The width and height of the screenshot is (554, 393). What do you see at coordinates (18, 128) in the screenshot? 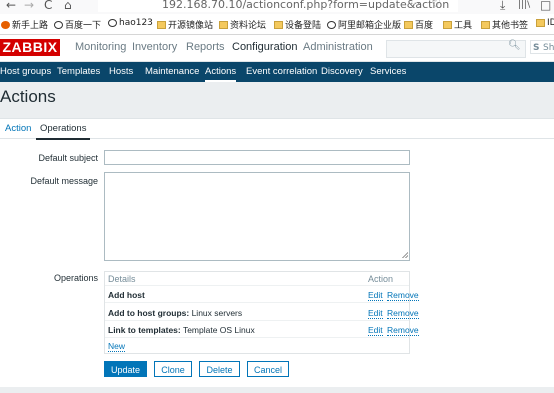
I see `tab-action: Action` at bounding box center [18, 128].